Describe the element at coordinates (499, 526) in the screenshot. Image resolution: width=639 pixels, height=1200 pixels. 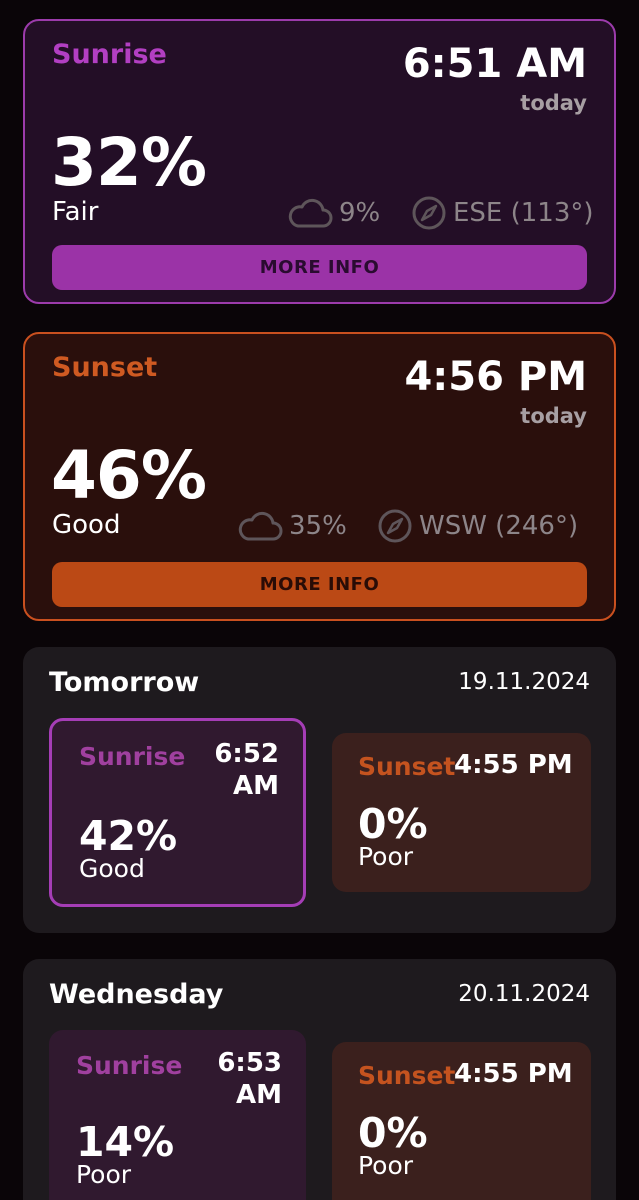
I see `direction-value: WSW (246°)` at that location.